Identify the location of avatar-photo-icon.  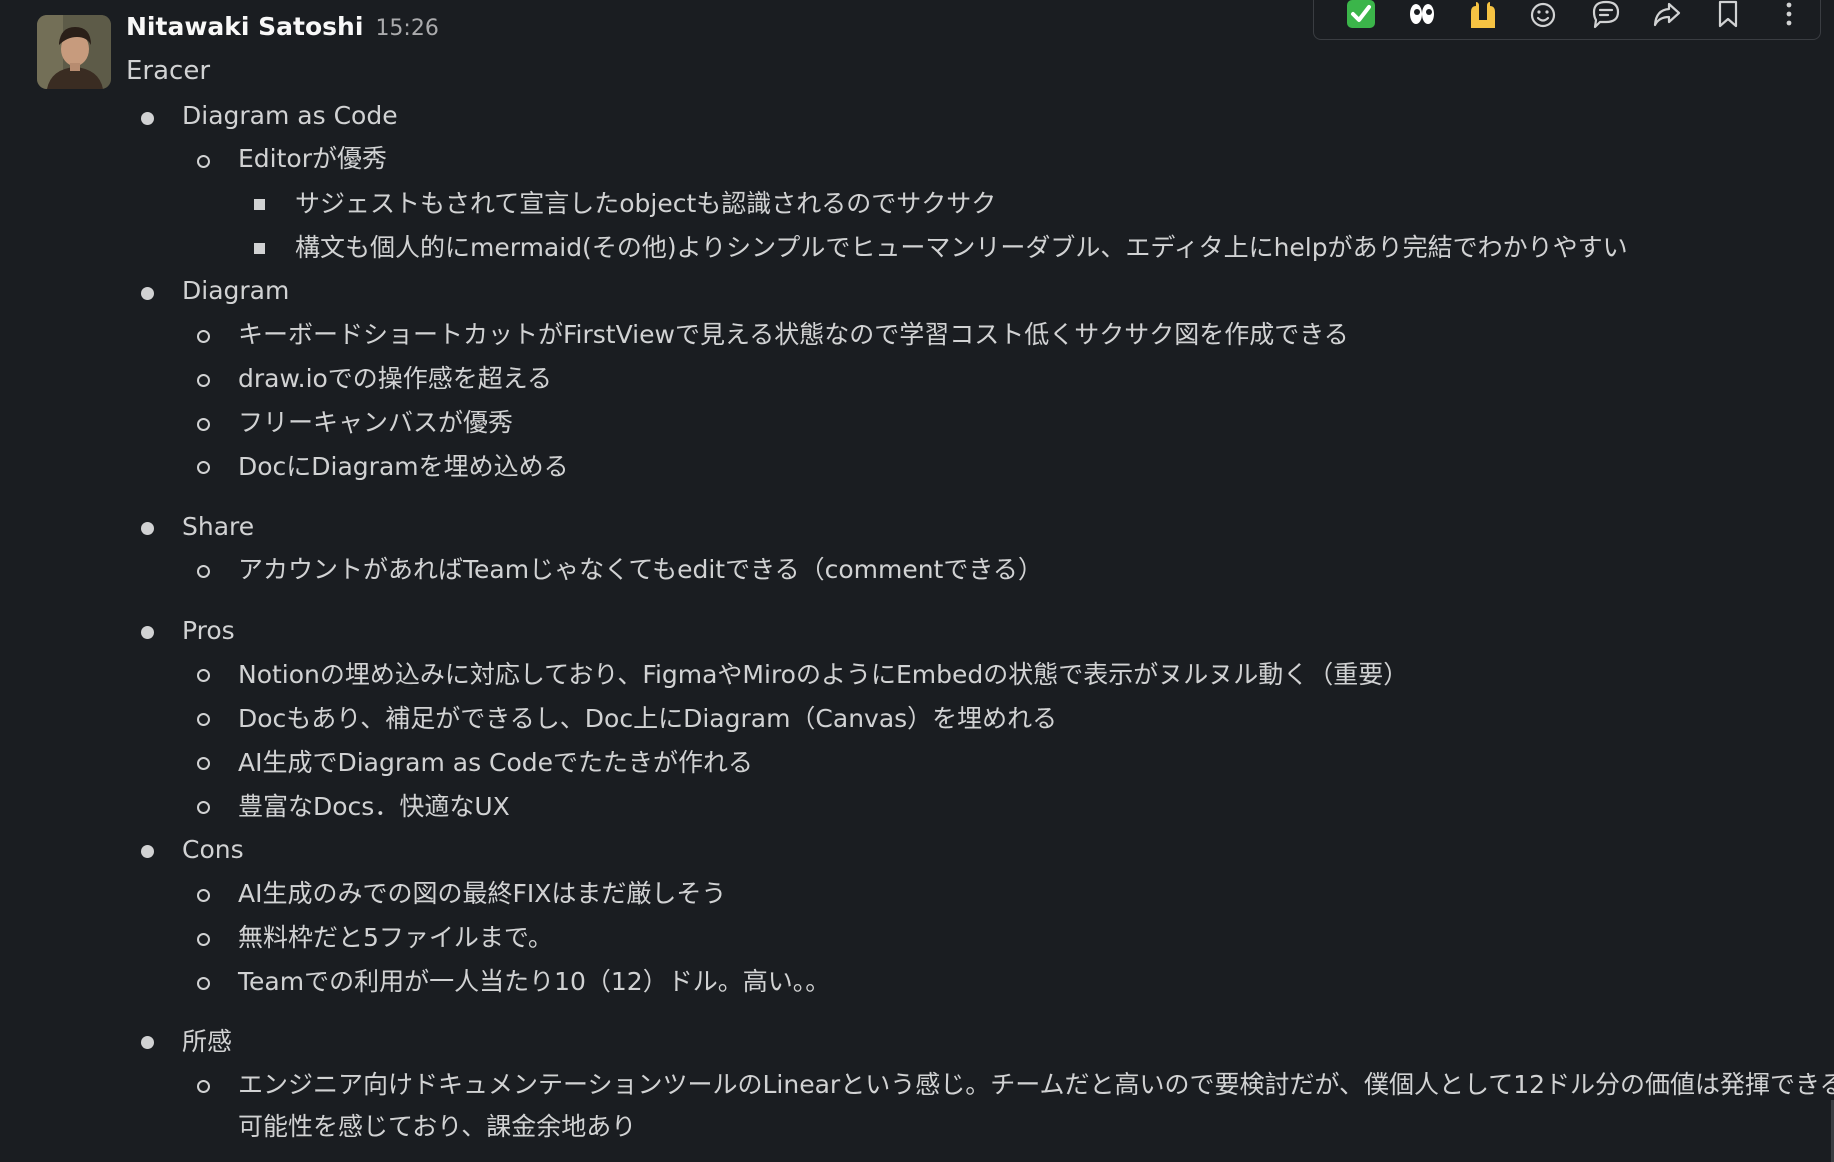
(74, 52).